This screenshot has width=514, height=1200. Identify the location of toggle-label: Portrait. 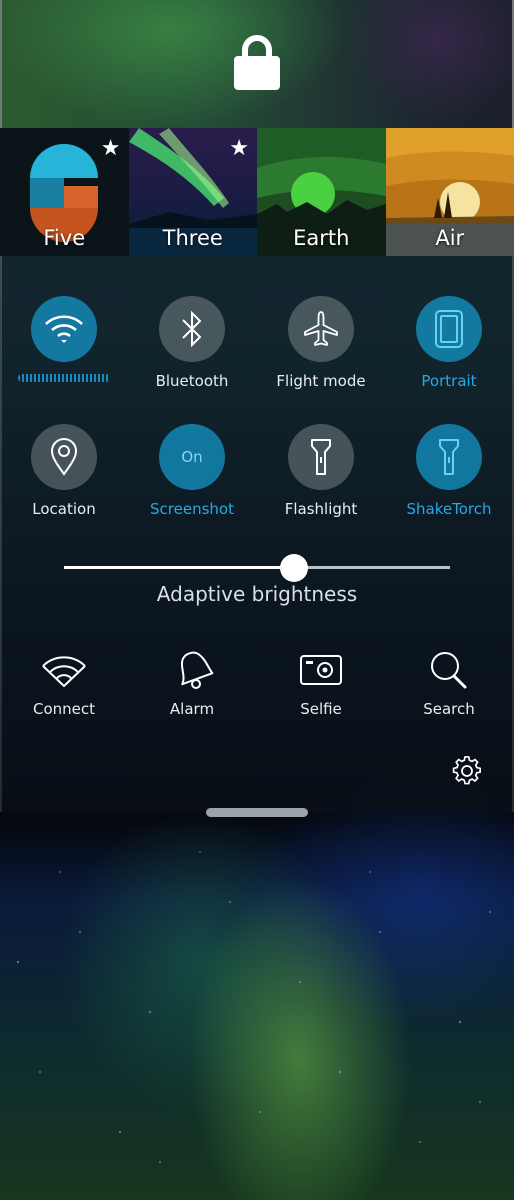
(449, 381).